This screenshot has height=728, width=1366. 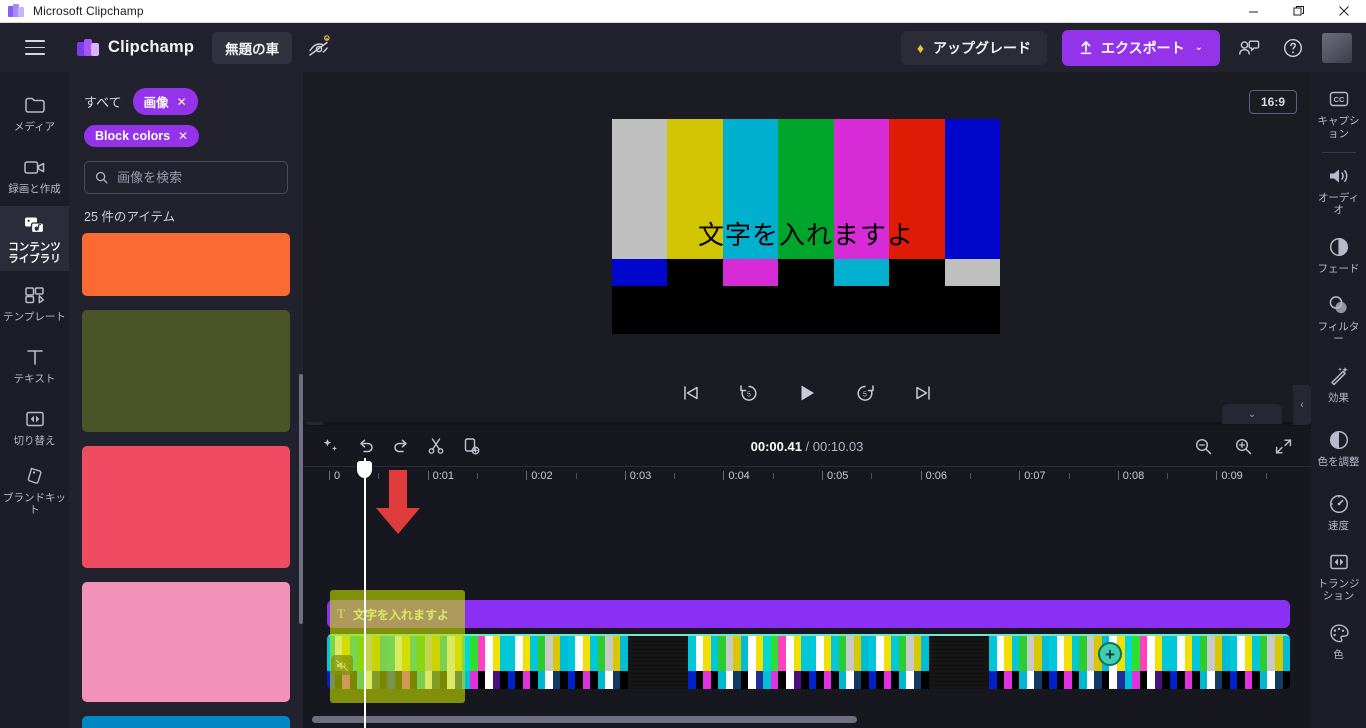 I want to click on video-clip-track, so click(x=808, y=661).